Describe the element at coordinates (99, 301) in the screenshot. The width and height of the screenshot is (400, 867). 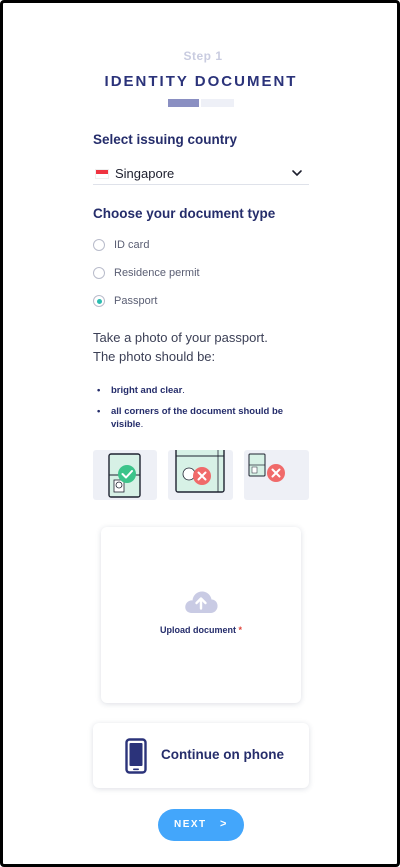
I see `radio-button-checked` at that location.